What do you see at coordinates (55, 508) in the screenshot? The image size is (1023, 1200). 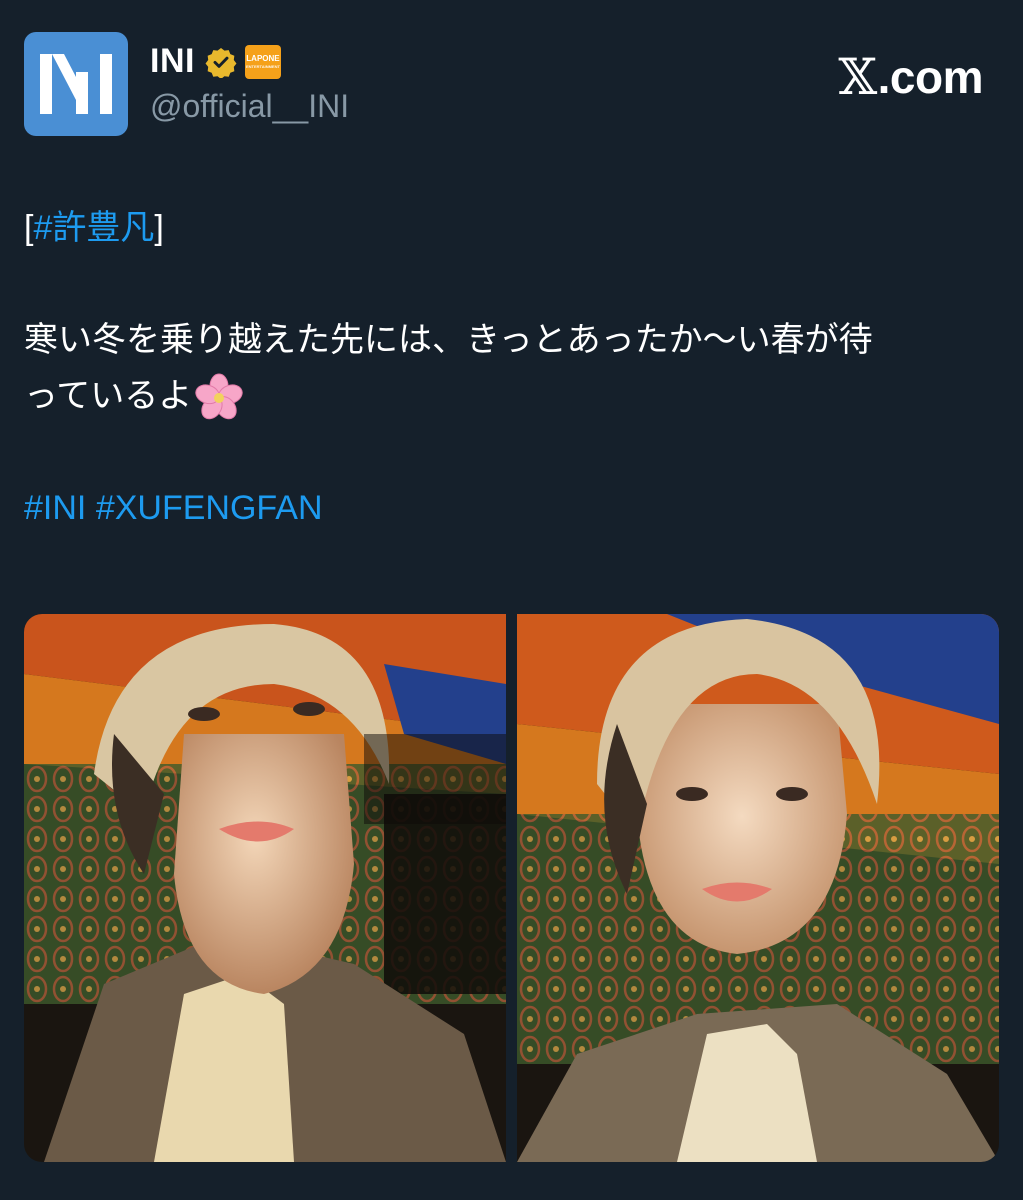 I see `hashtag-group-link: #INI` at bounding box center [55, 508].